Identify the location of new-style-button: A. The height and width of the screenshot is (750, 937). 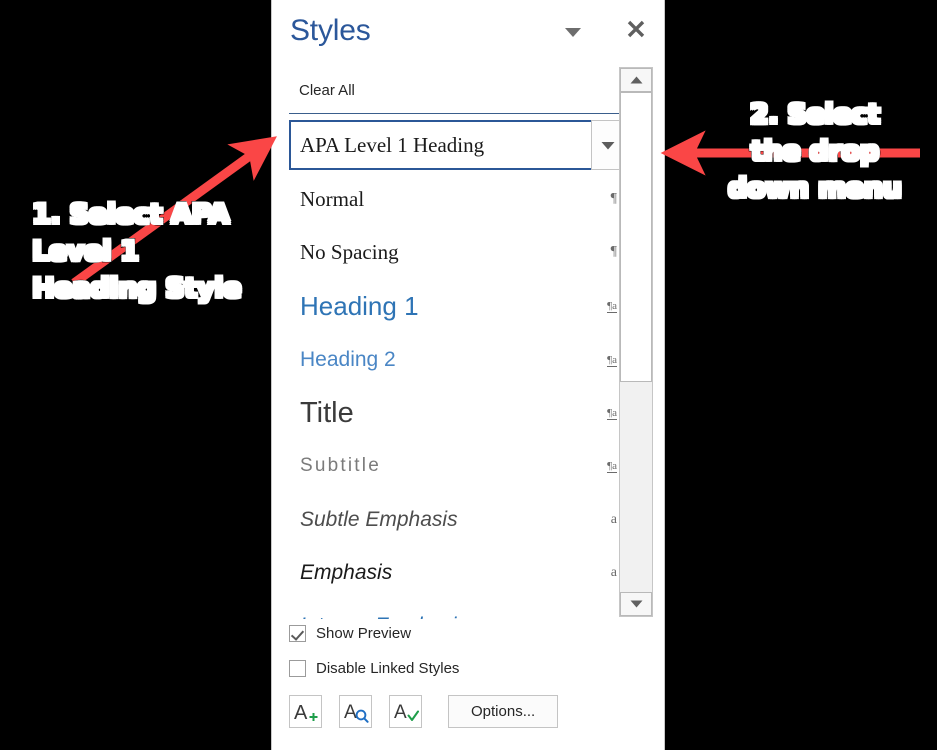
(305, 711).